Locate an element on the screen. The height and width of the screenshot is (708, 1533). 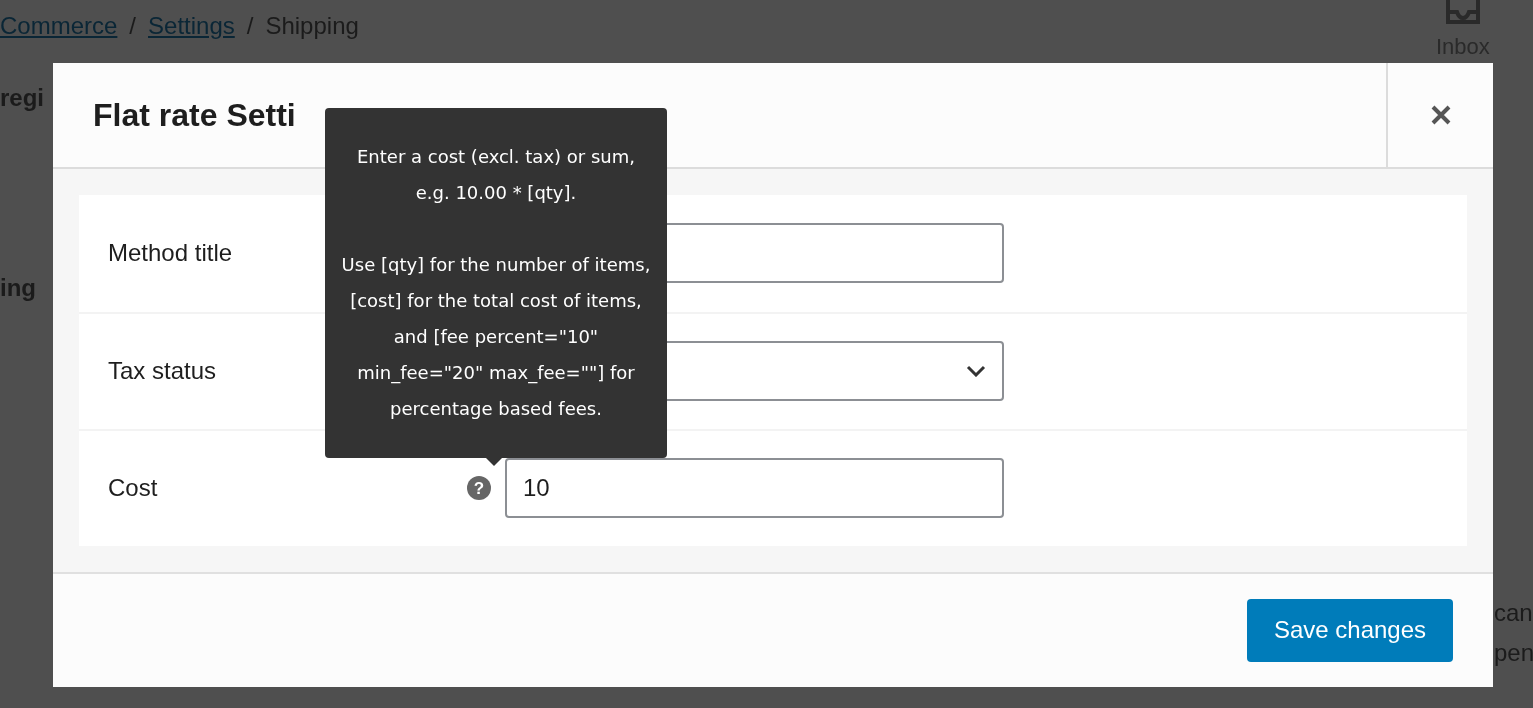
help-icon: ? is located at coordinates (479, 488).